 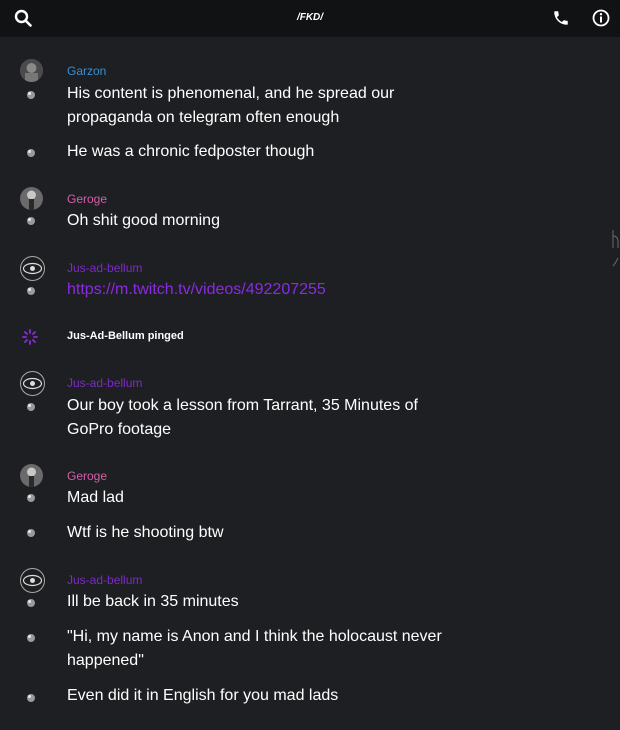 I want to click on ping-user: Jus-Ad-Bellum, so click(x=106, y=336).